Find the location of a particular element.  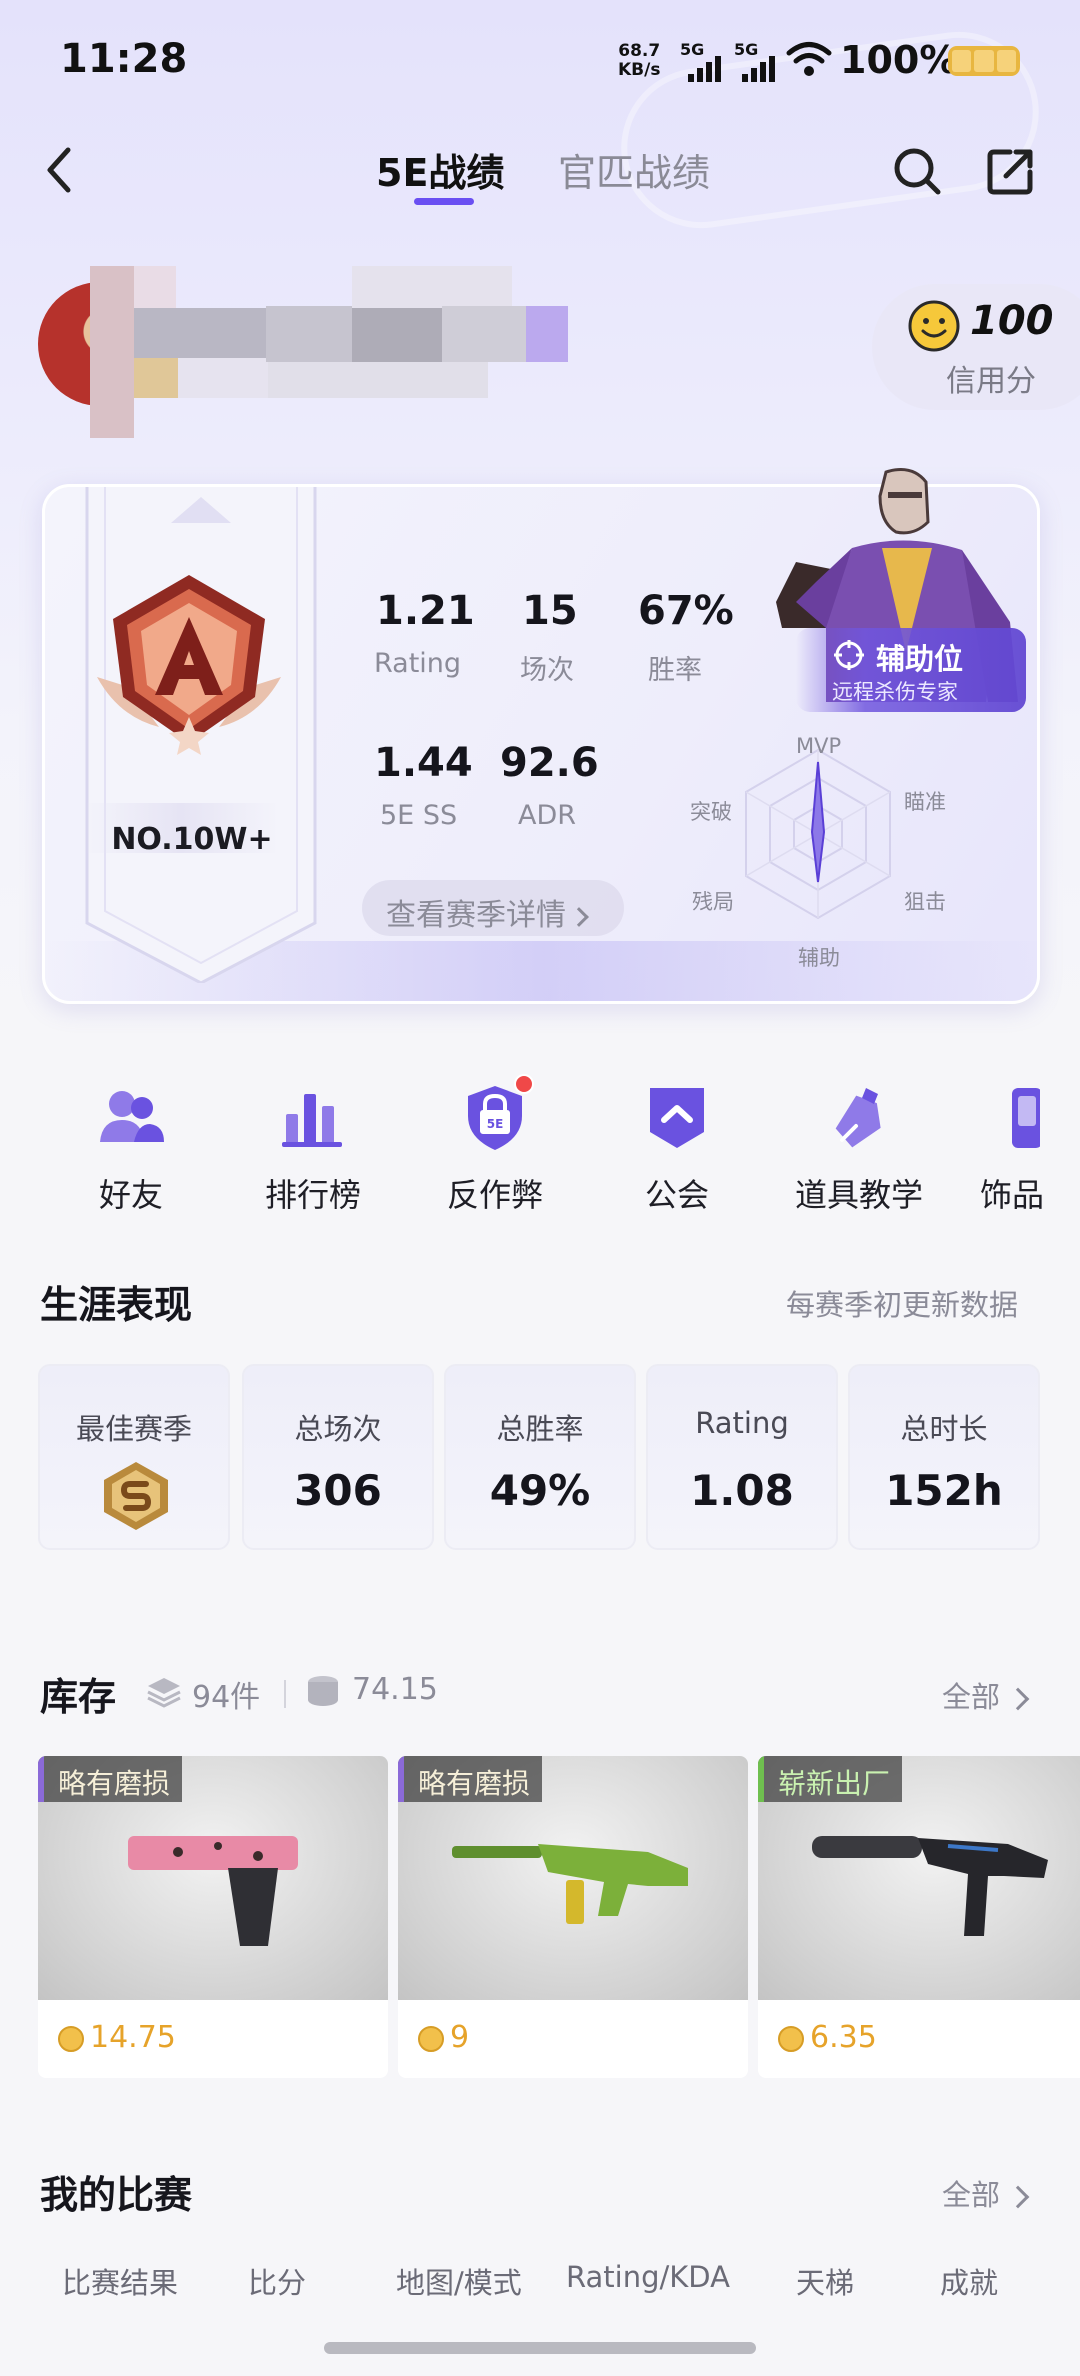

net-speed-value: 68.7 is located at coordinates (639, 51).